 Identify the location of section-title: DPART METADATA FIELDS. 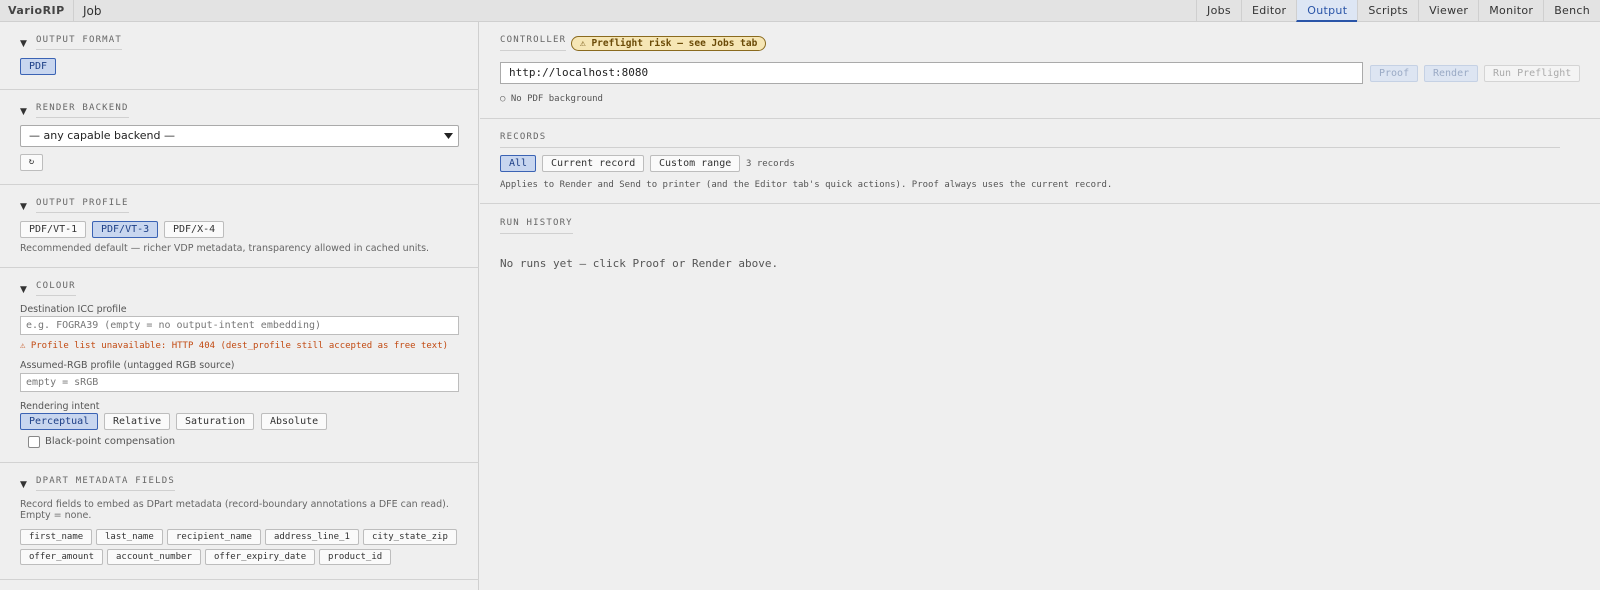
(105, 483).